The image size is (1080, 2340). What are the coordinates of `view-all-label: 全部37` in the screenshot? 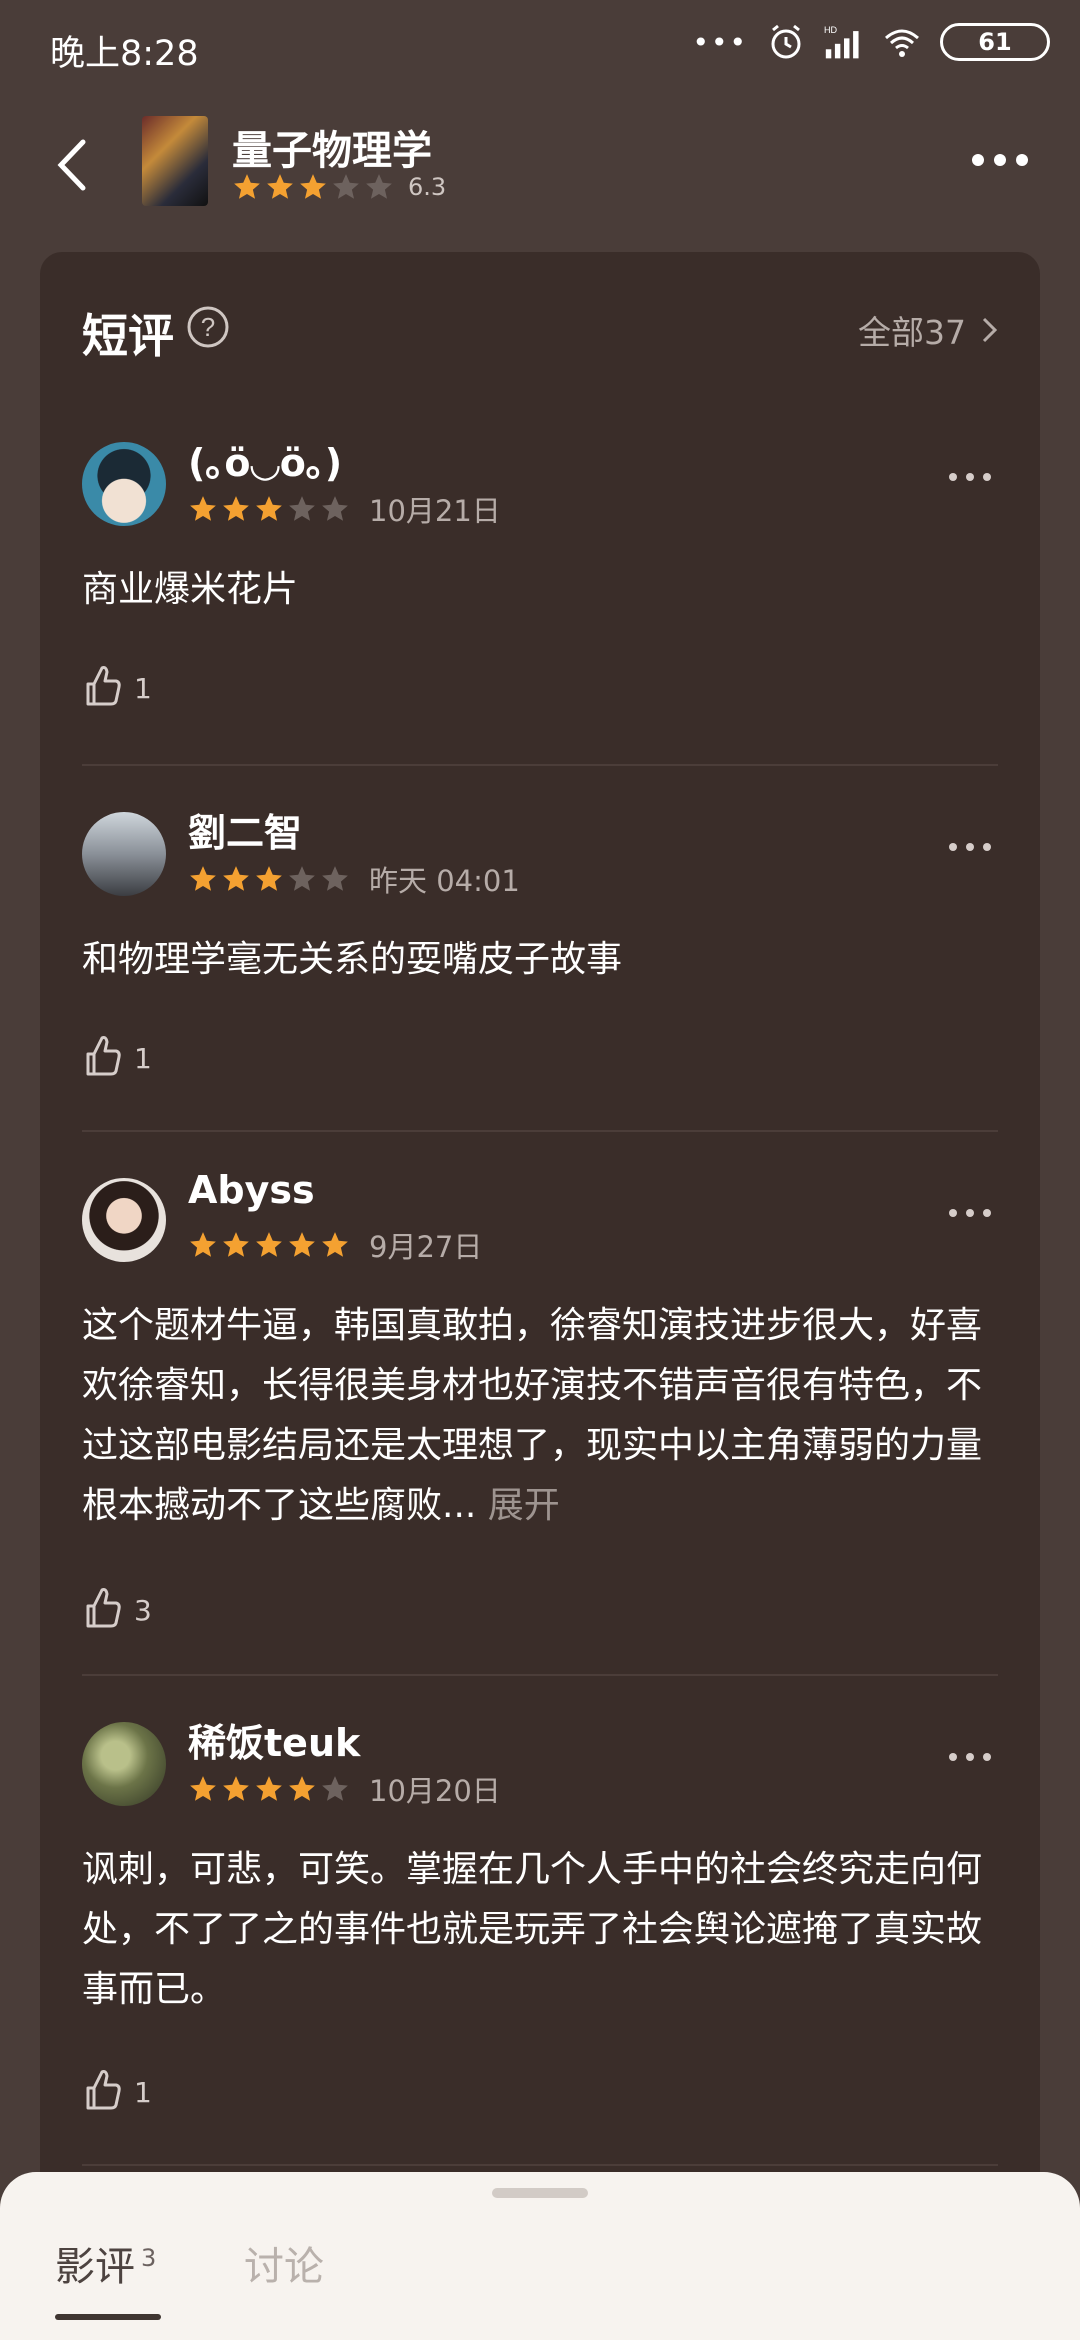 It's located at (912, 332).